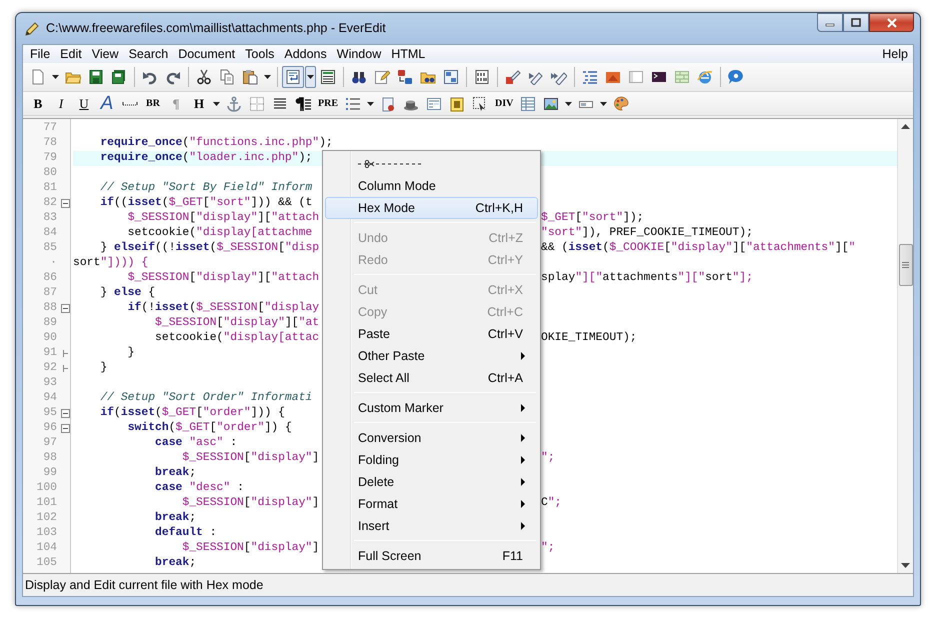 The height and width of the screenshot is (622, 935). Describe the element at coordinates (431, 408) in the screenshot. I see `menu-item: Custom Marker` at that location.